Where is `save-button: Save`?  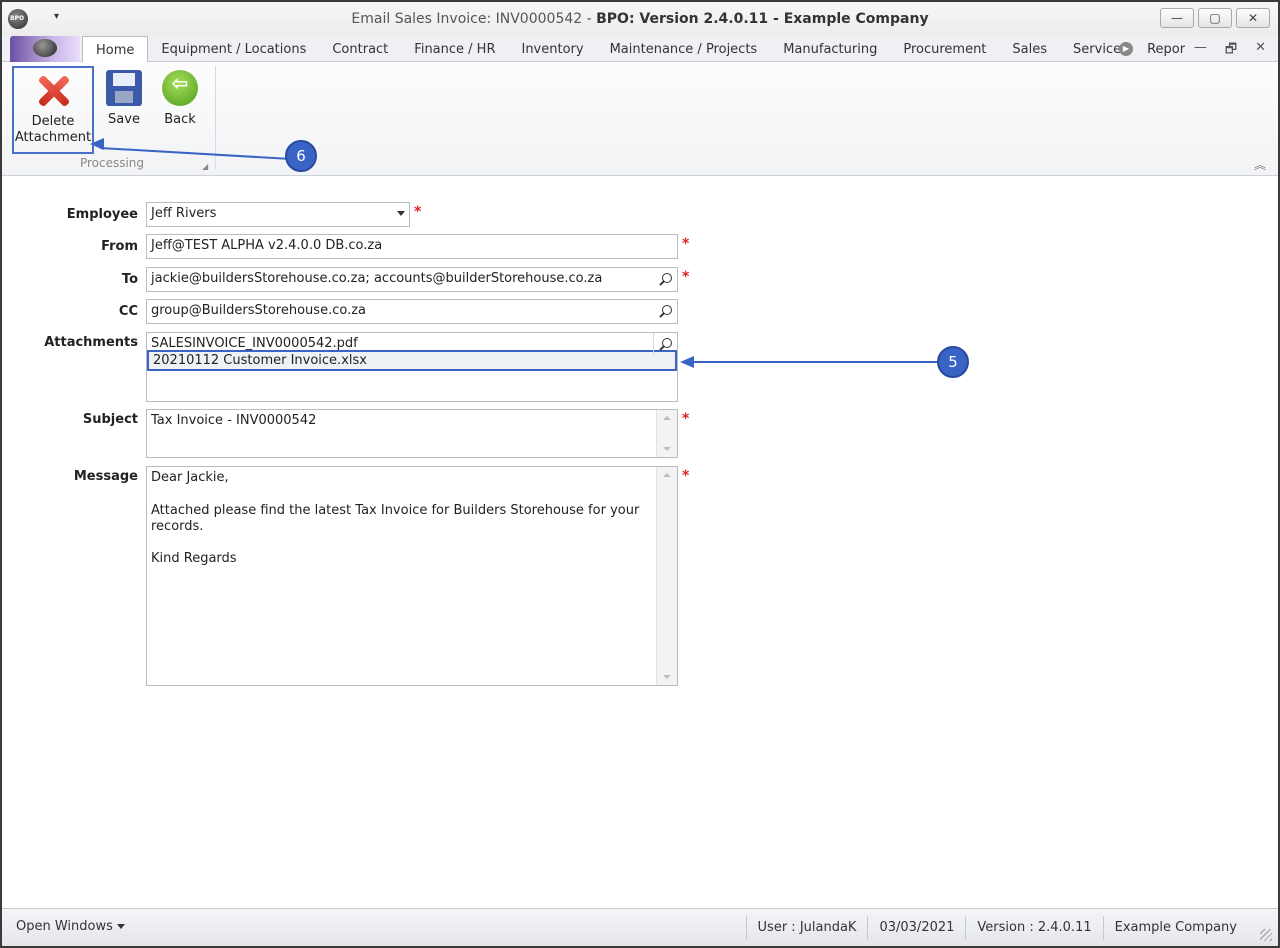
save-button: Save is located at coordinates (124, 97).